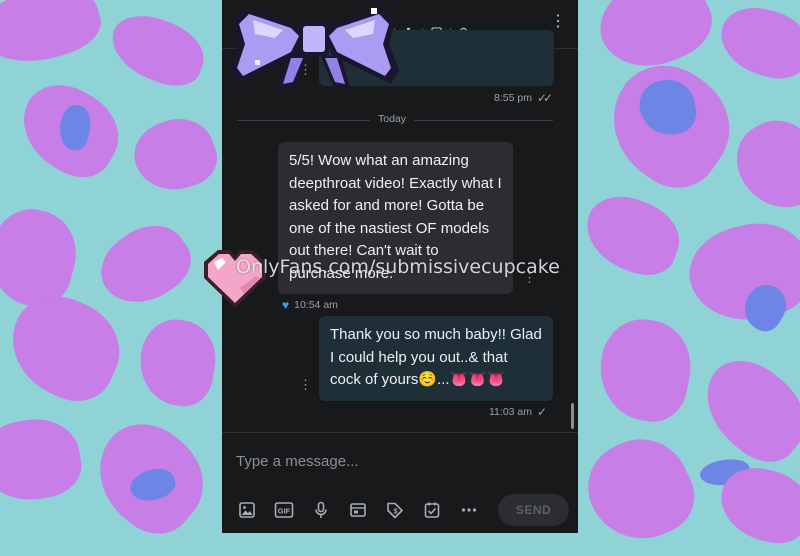  I want to click on composer-toolbar: GIF $, so click(358, 510).